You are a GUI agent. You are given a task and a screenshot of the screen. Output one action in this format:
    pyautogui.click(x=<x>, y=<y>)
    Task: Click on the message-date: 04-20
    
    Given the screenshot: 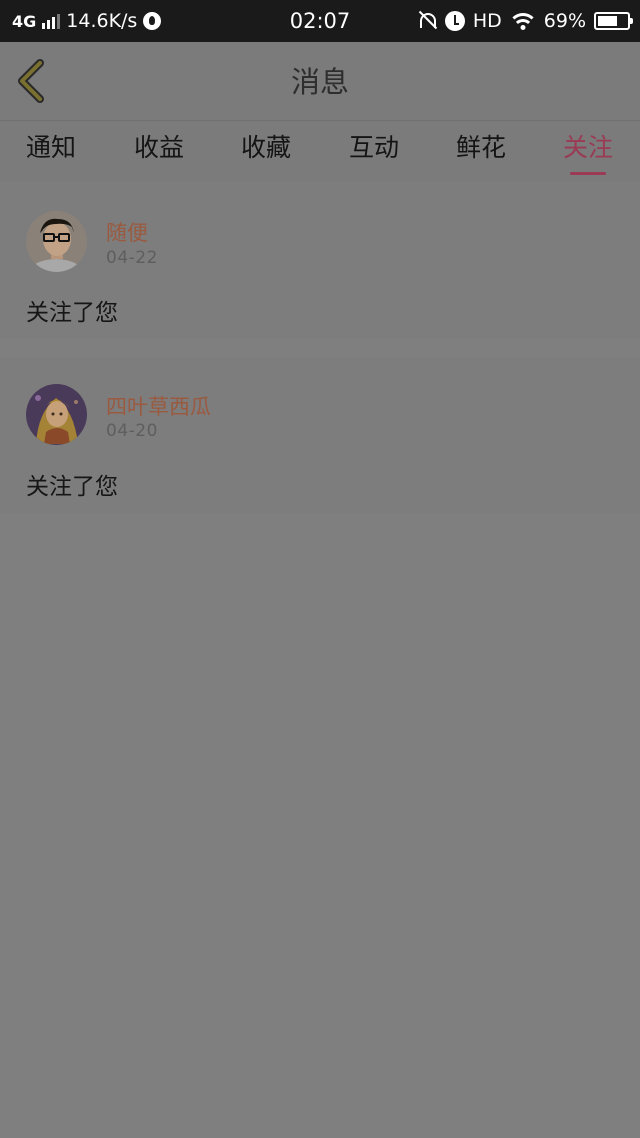 What is the action you would take?
    pyautogui.click(x=132, y=431)
    